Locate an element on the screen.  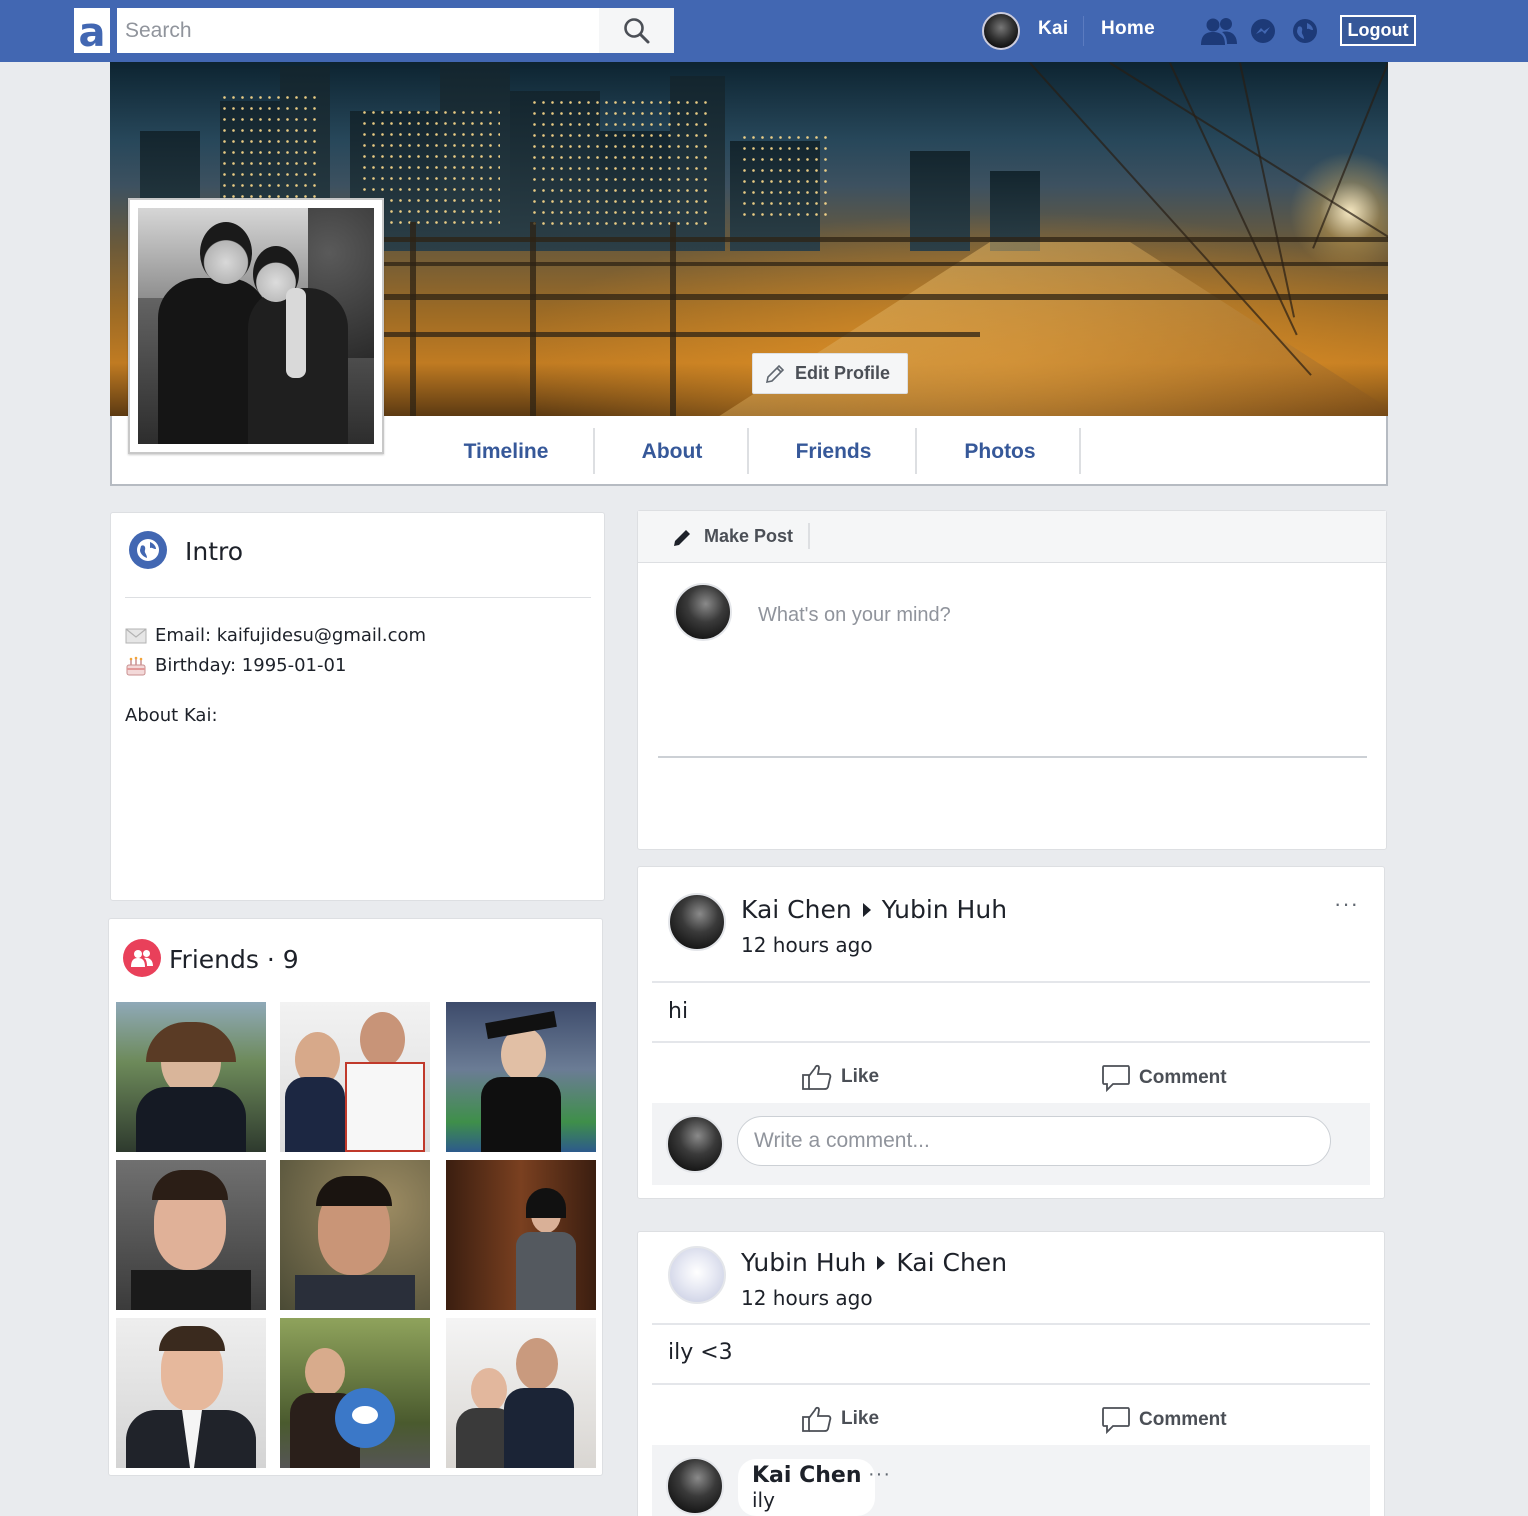
tab-about: About is located at coordinates (672, 452).